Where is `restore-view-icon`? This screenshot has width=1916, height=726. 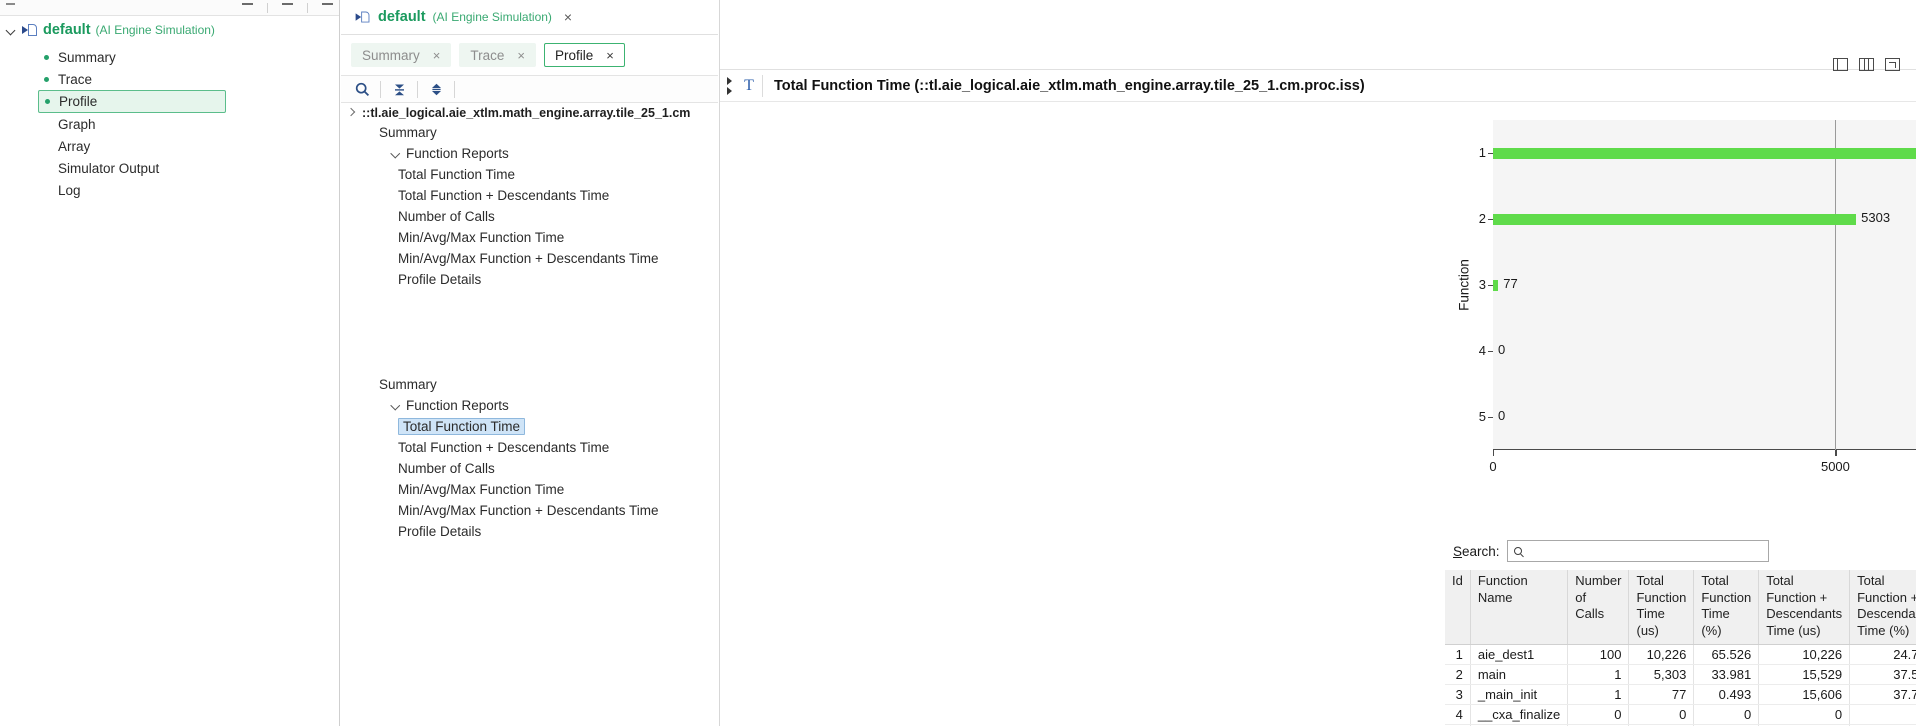 restore-view-icon is located at coordinates (1866, 64).